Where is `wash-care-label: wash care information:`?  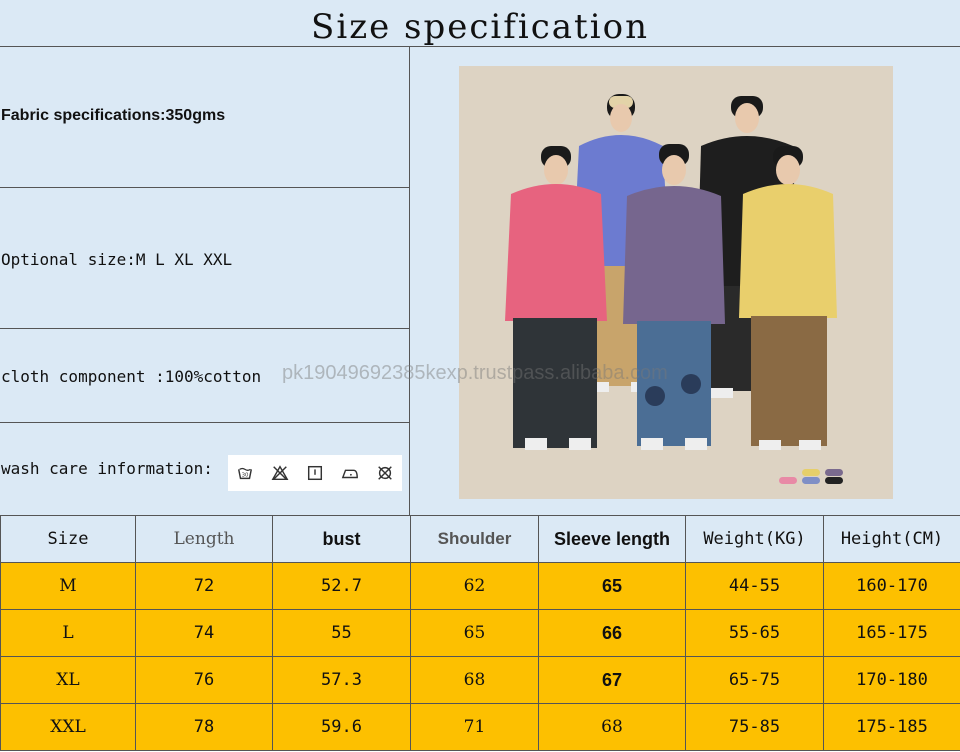
wash-care-label: wash care information: is located at coordinates (107, 468).